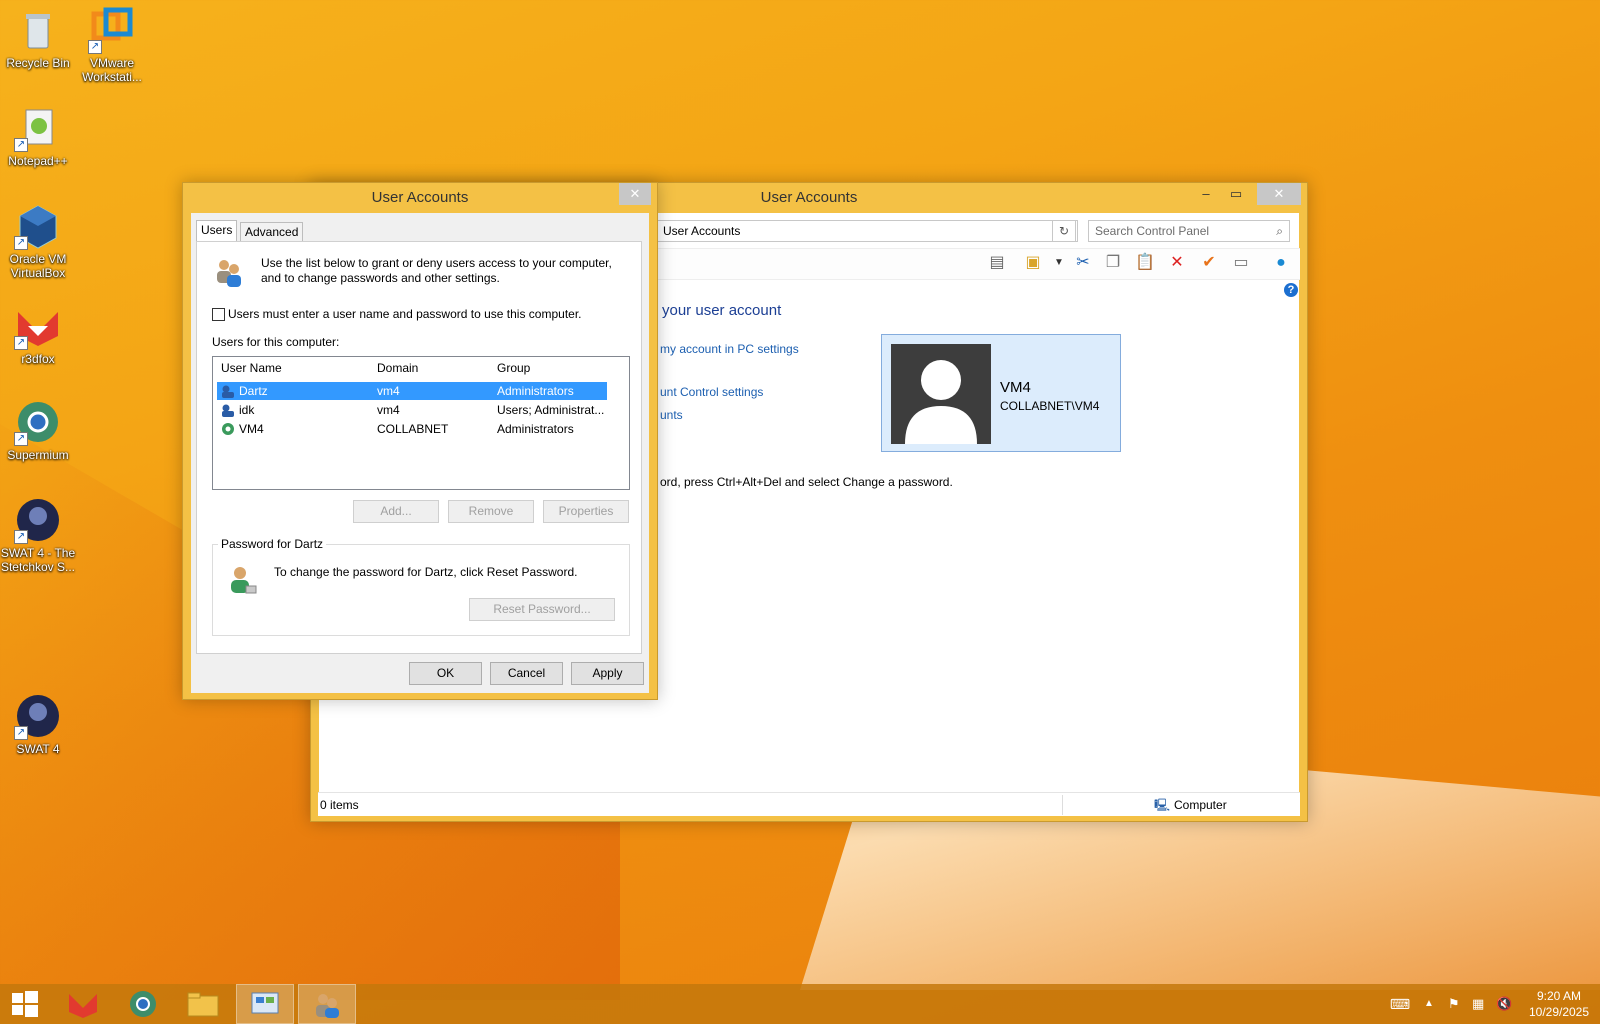  I want to click on desktop-icon-swat4: ↗ SWAT 4, so click(38, 724).